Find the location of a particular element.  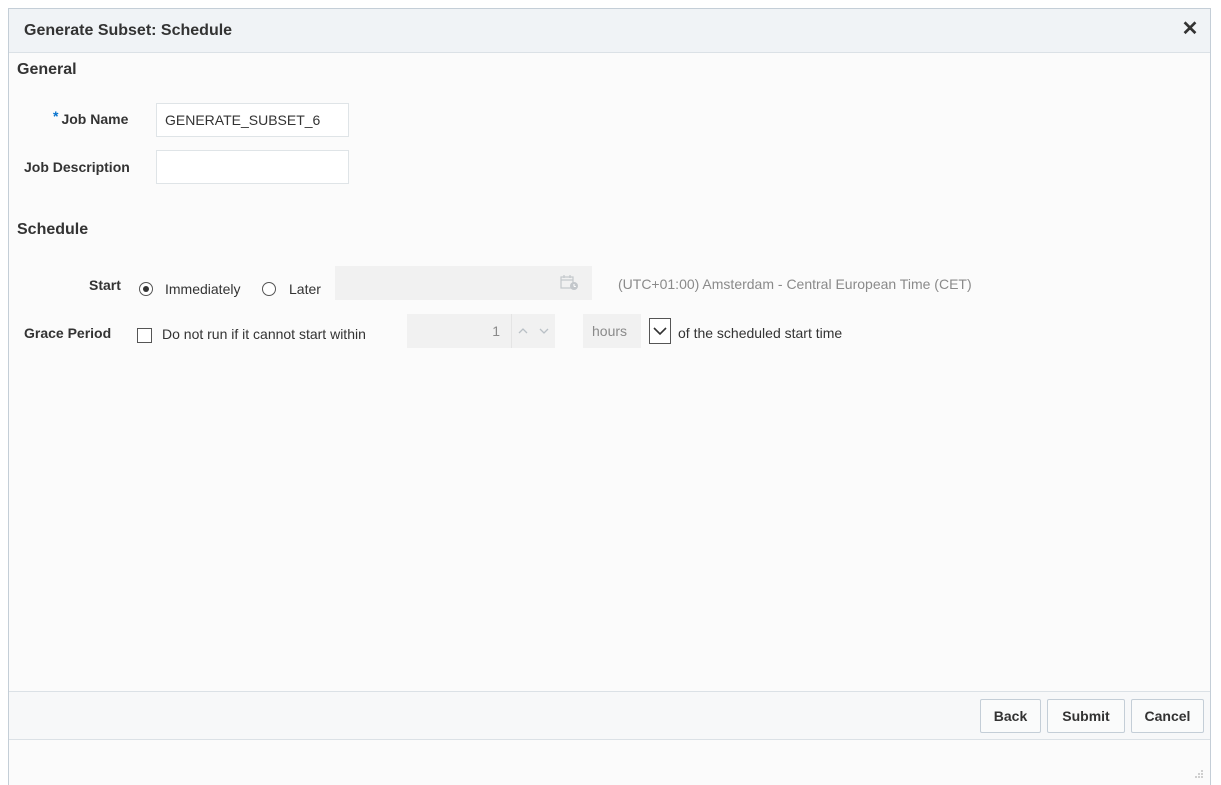

back-button: Back is located at coordinates (1010, 716).